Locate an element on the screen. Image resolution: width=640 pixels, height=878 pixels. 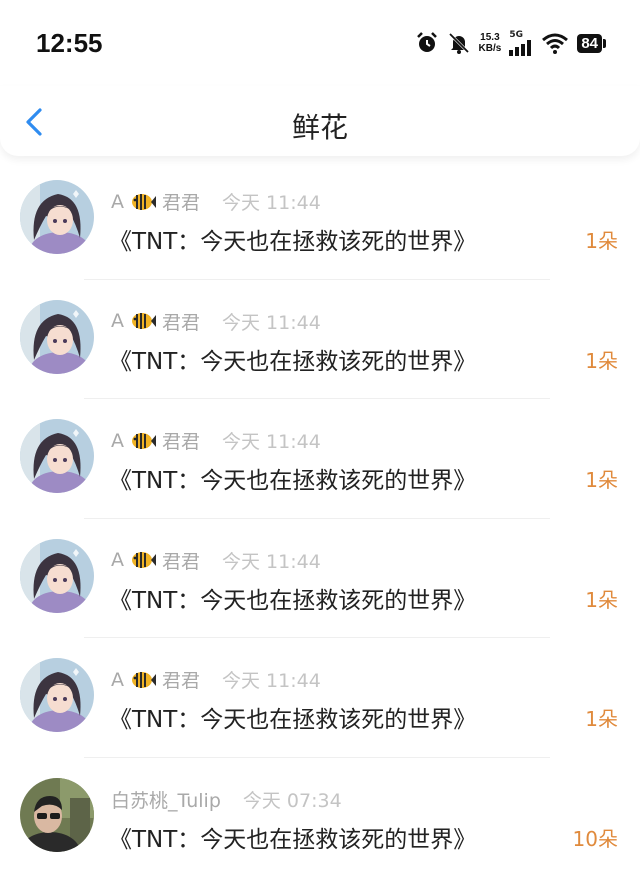
wifi-icon is located at coordinates (555, 43).